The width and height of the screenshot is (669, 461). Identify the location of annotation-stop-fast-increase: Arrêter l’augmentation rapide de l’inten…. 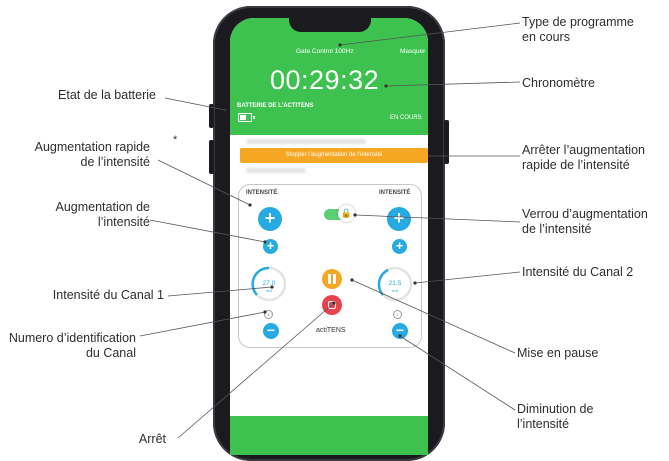
(583, 158).